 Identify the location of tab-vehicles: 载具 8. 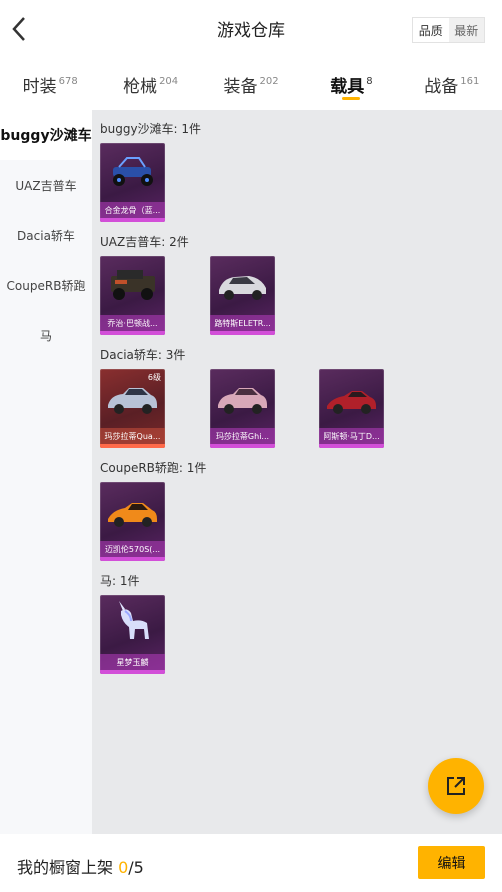
(351, 84).